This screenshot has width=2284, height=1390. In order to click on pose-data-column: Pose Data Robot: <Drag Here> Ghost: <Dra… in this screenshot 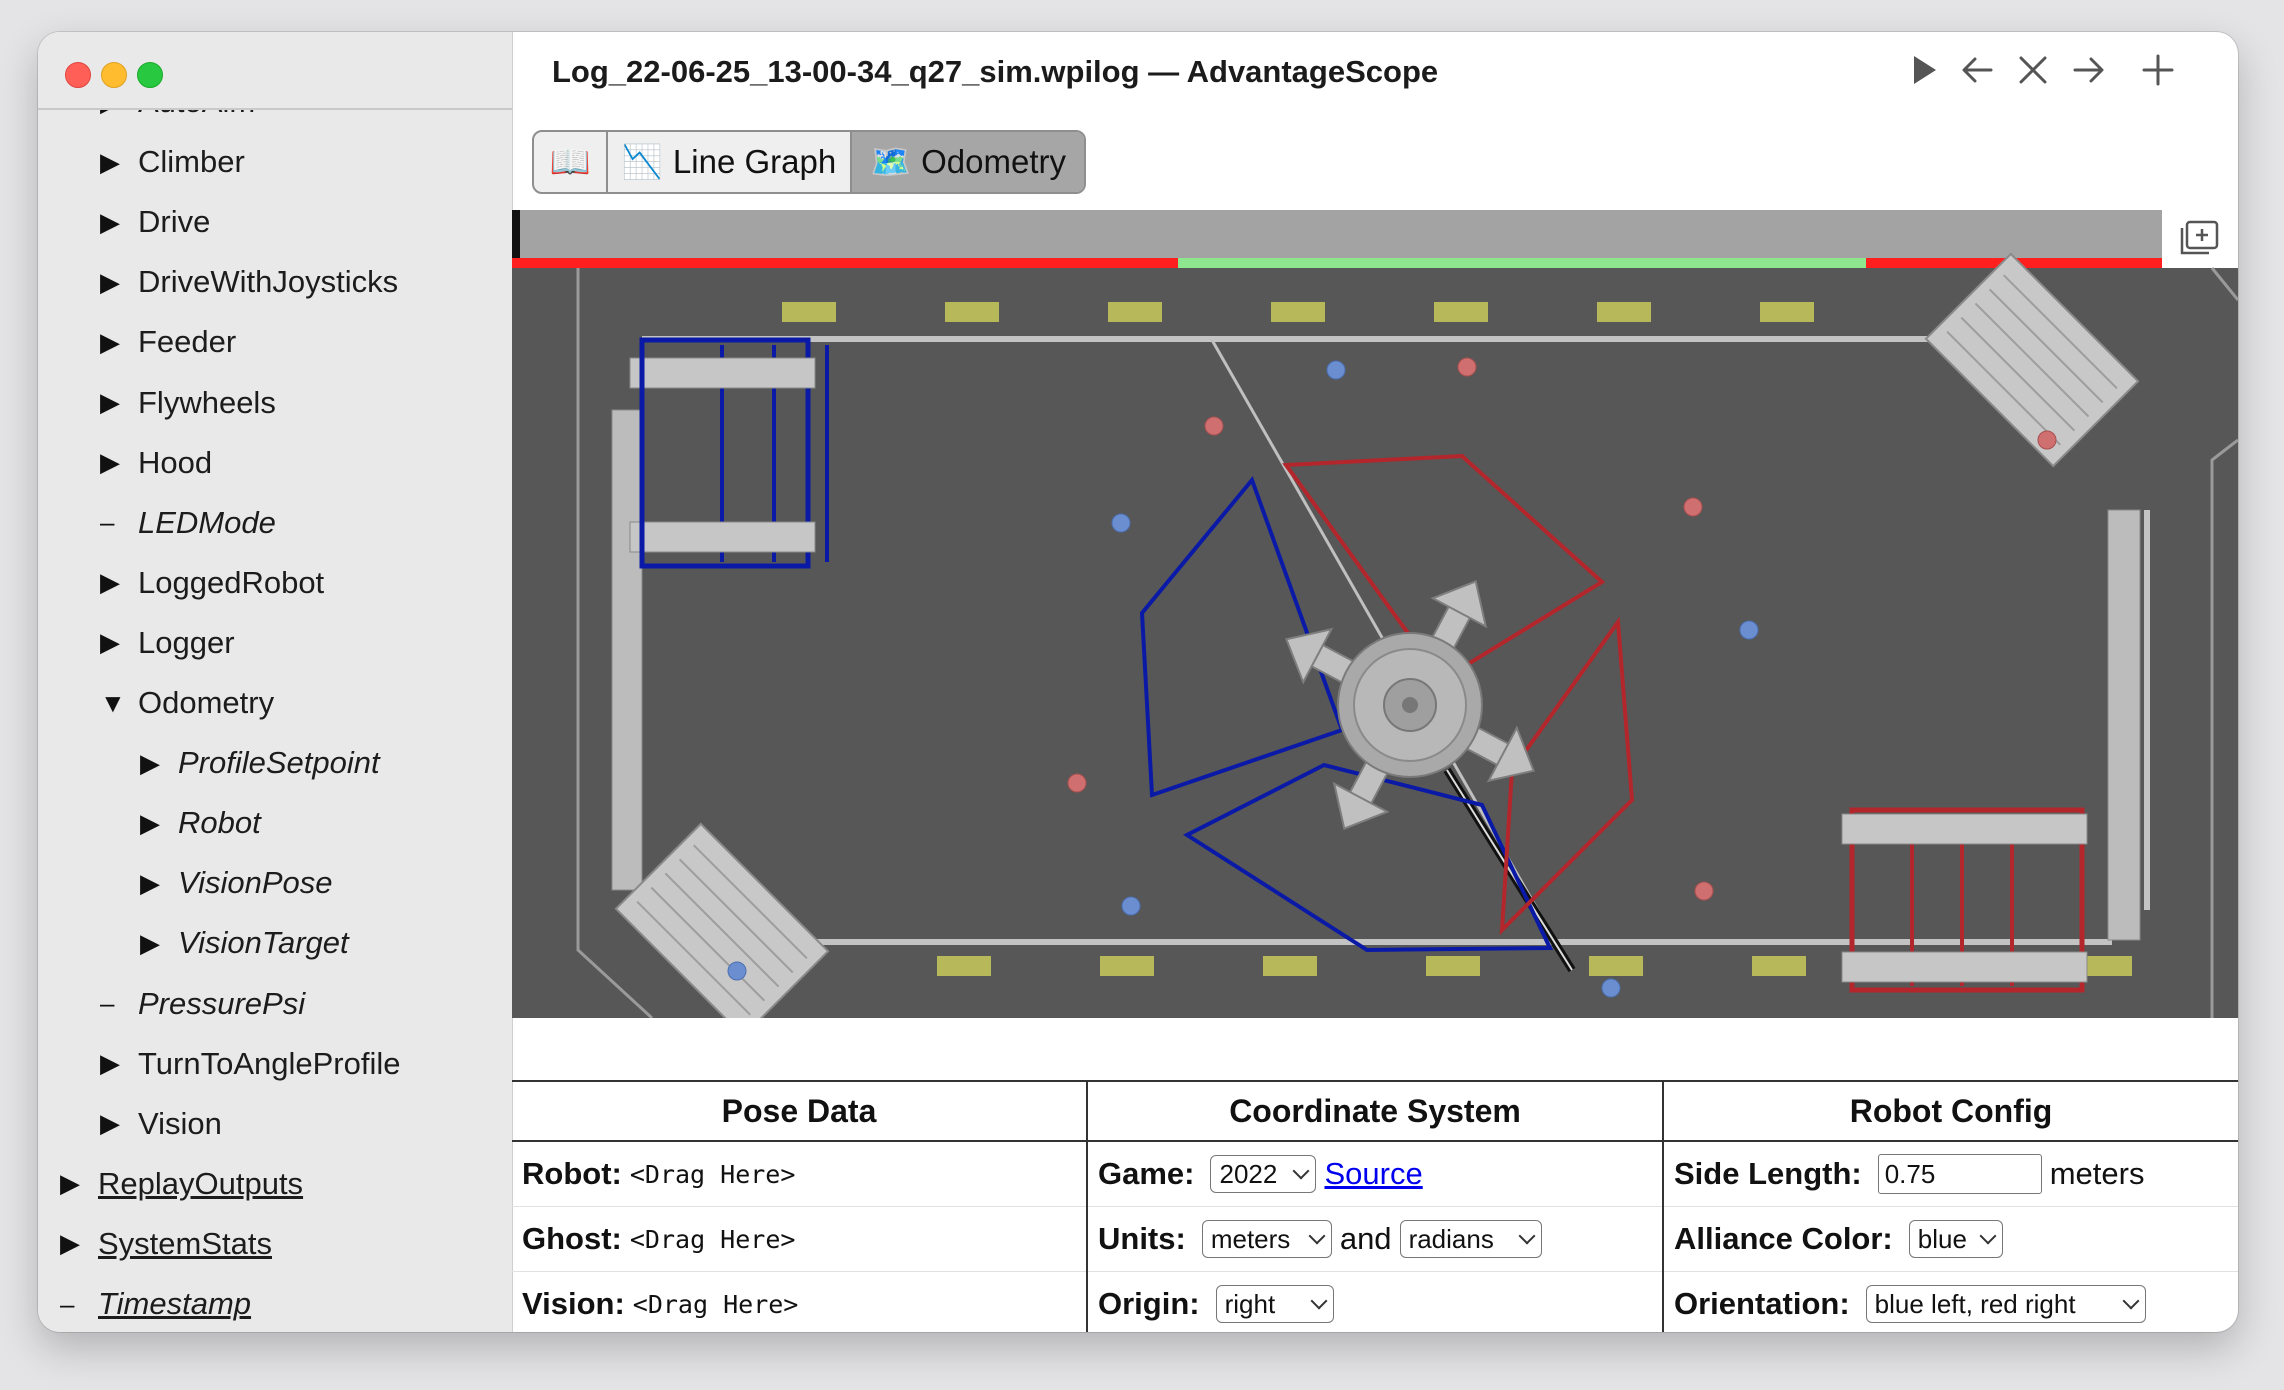, I will do `click(800, 1207)`.